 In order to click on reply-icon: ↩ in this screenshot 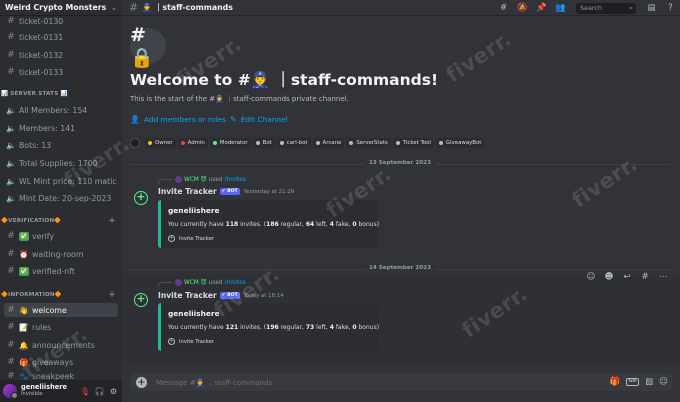, I will do `click(627, 277)`.